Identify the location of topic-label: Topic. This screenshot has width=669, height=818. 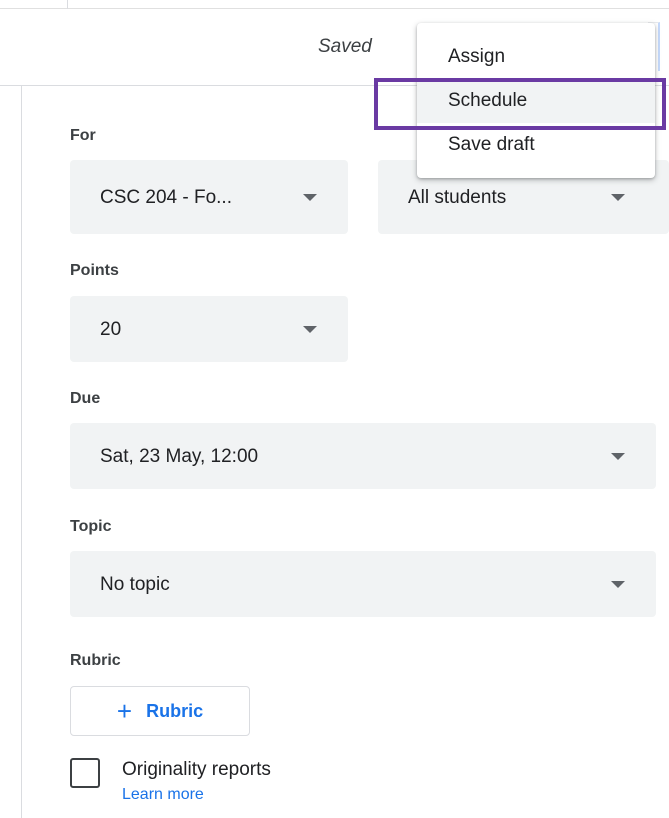
(91, 526).